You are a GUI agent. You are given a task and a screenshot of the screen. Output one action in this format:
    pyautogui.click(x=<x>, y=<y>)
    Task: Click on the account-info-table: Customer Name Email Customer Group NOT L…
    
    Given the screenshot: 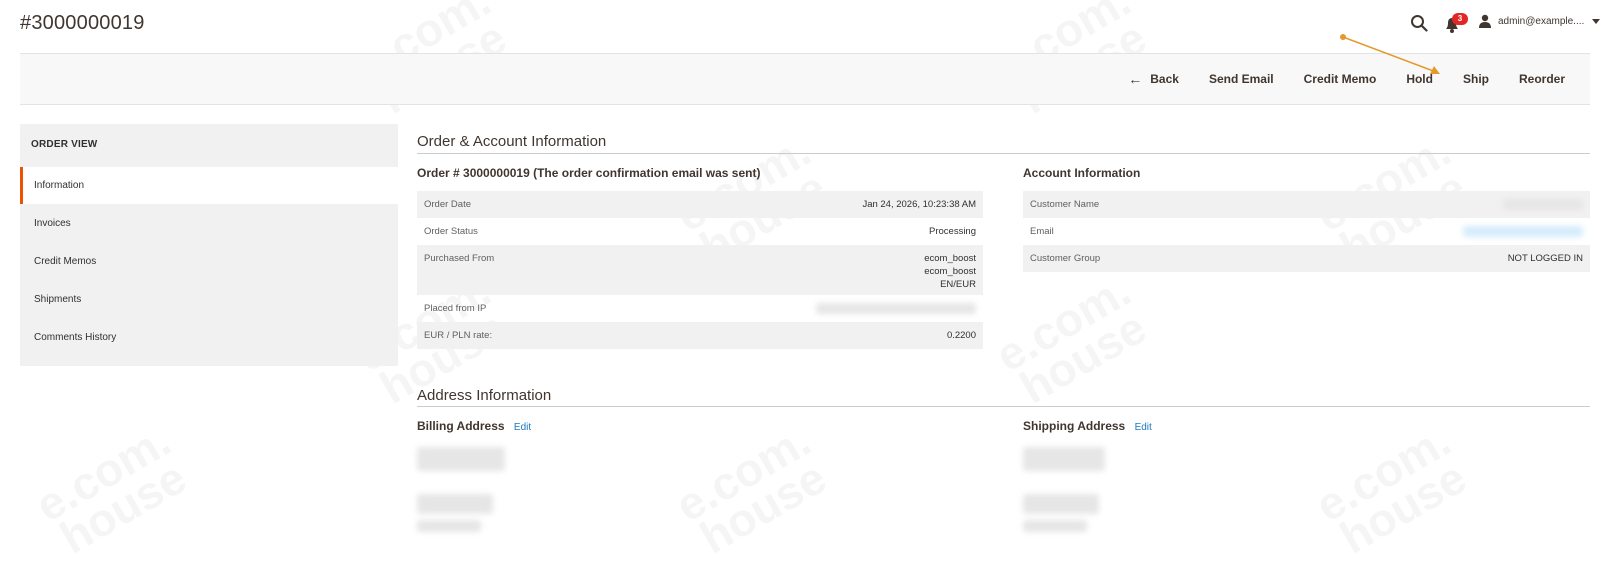 What is the action you would take?
    pyautogui.click(x=1306, y=231)
    